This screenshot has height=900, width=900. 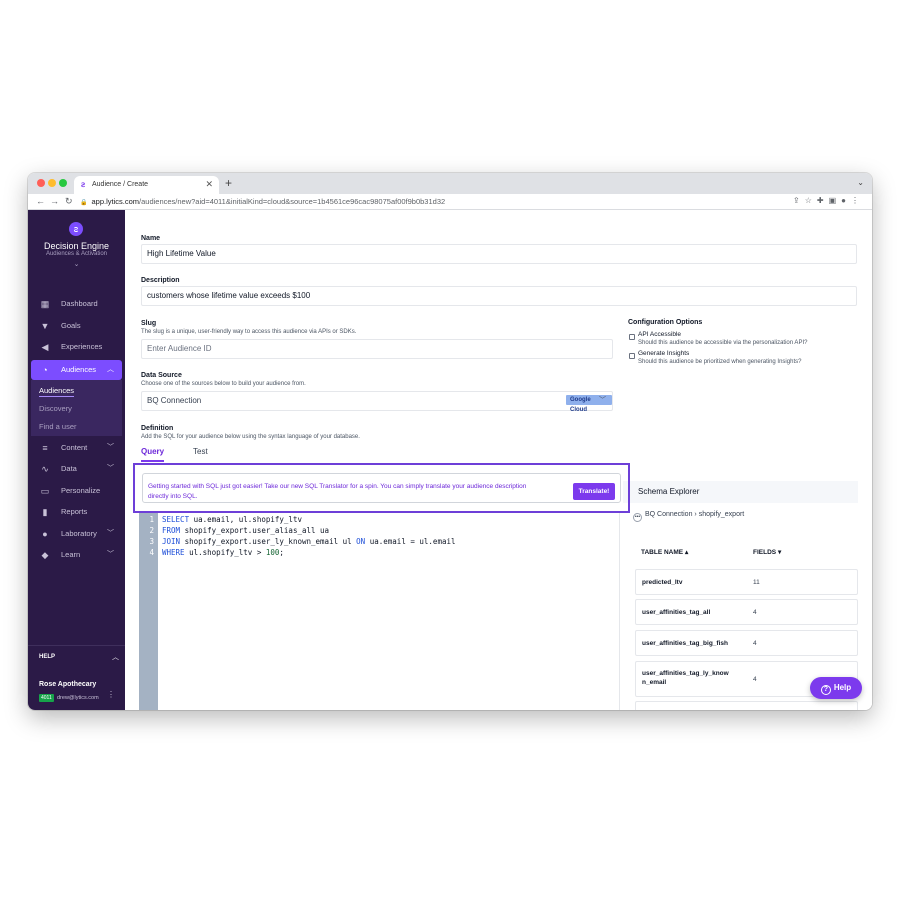 What do you see at coordinates (84, 203) in the screenshot?
I see `lock-icon: 🔒` at bounding box center [84, 203].